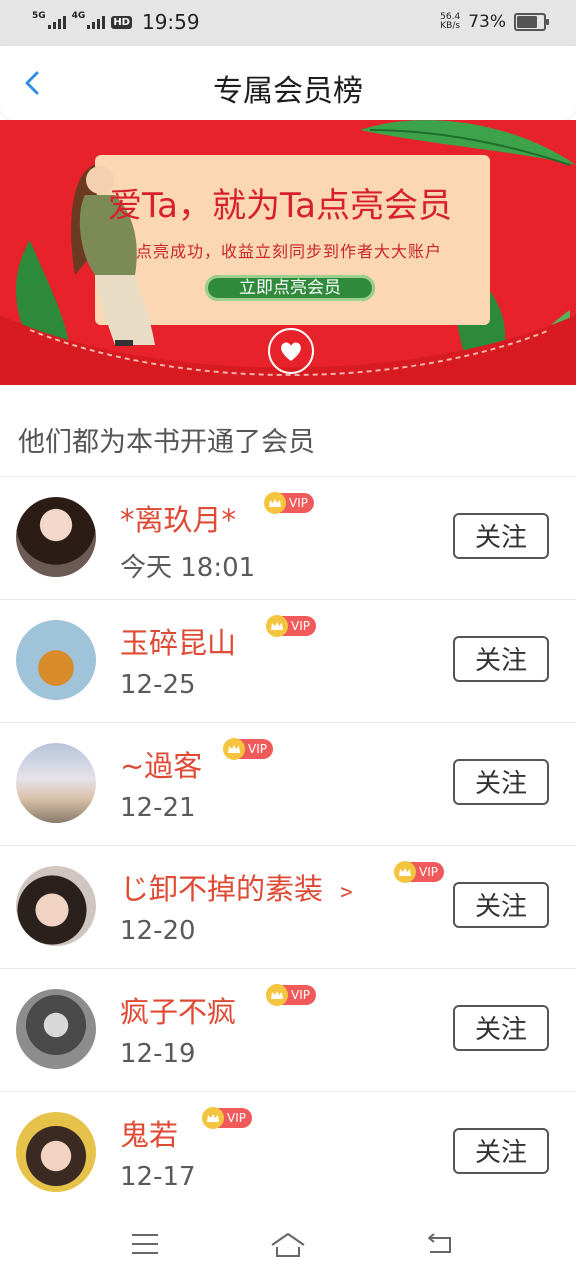  What do you see at coordinates (288, 661) in the screenshot?
I see `list-item: 玉碎昆山 VIP 12-25 关注` at bounding box center [288, 661].